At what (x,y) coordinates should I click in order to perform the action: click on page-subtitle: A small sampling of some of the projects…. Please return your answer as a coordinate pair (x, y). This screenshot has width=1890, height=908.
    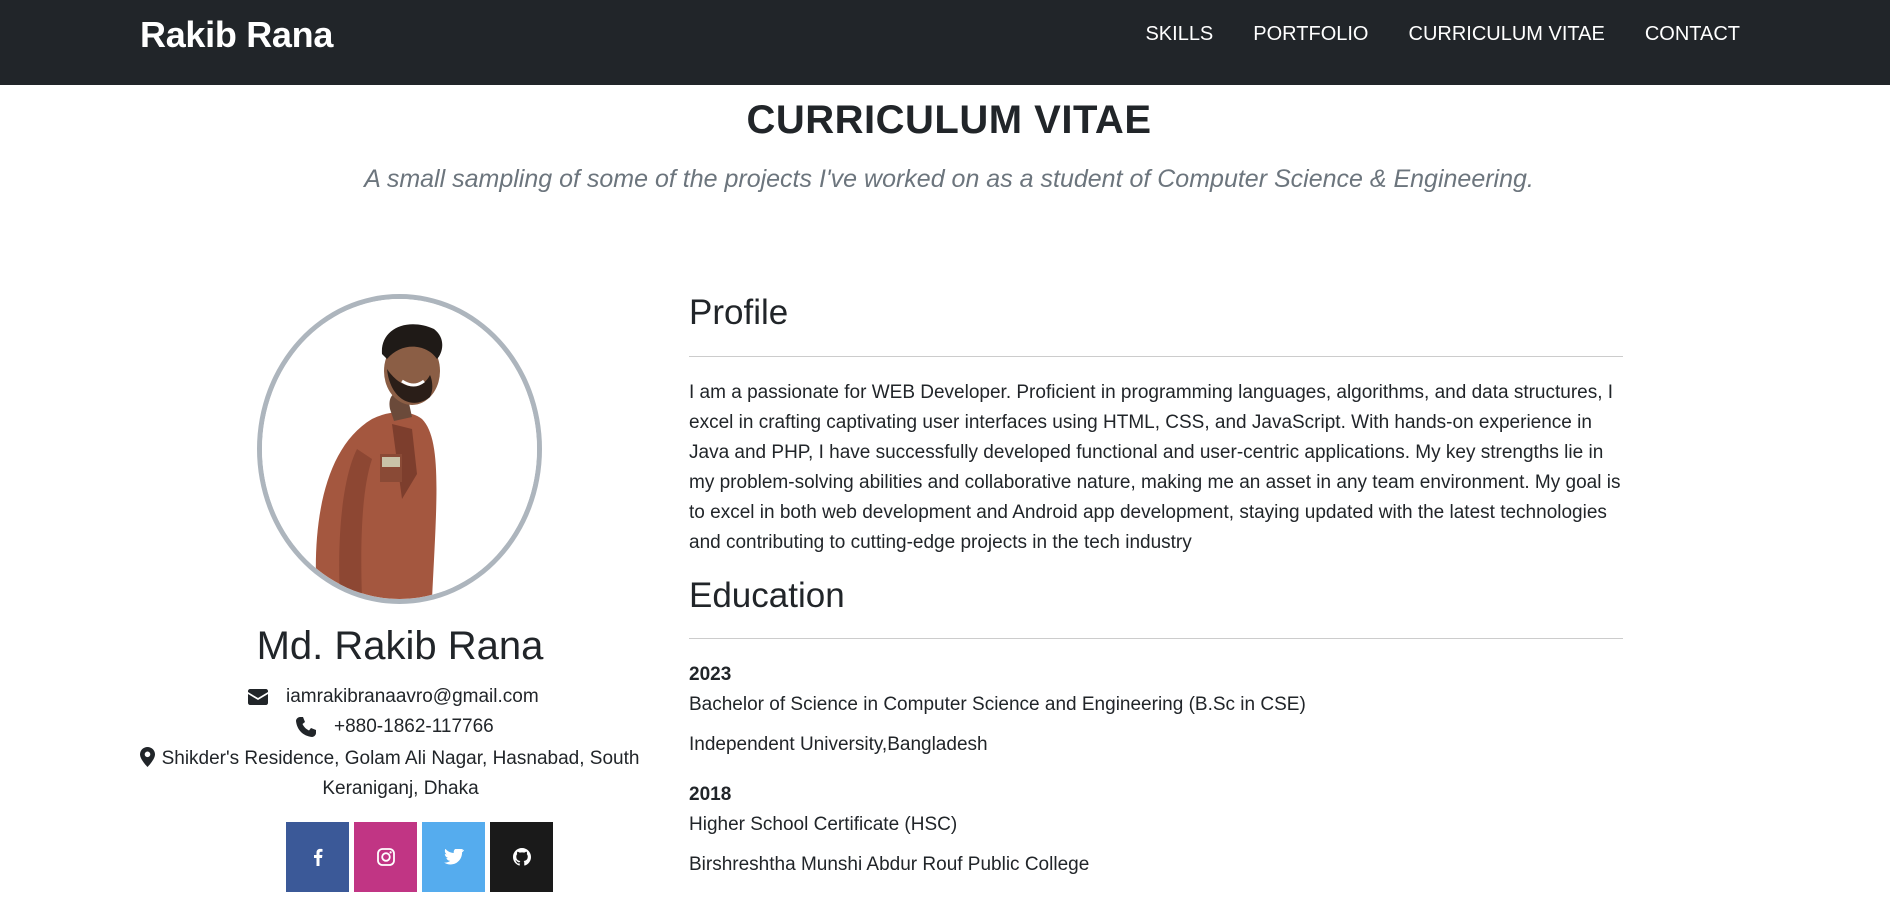
    Looking at the image, I should click on (949, 179).